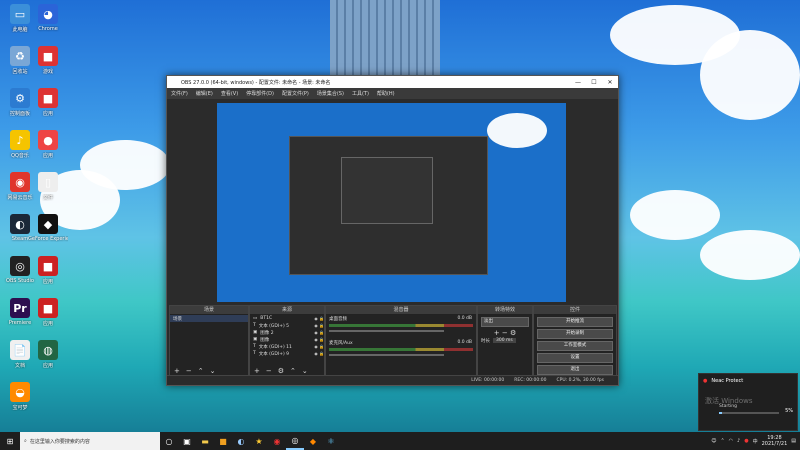  What do you see at coordinates (281, 371) in the screenshot?
I see `gear-icon: ⚙` at bounding box center [281, 371].